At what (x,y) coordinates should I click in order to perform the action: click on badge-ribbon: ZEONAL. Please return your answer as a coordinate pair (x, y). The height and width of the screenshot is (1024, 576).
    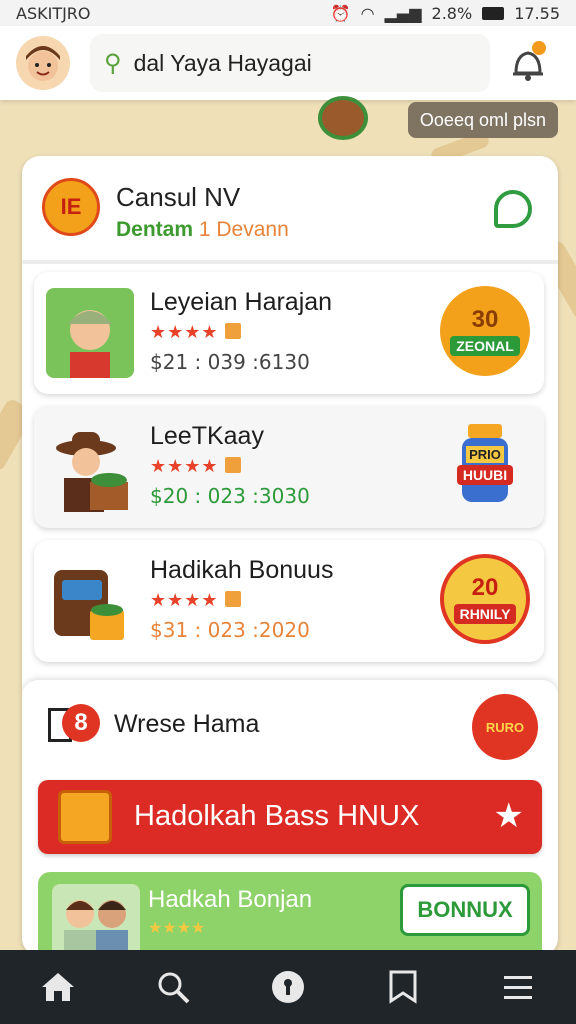
    Looking at the image, I should click on (485, 346).